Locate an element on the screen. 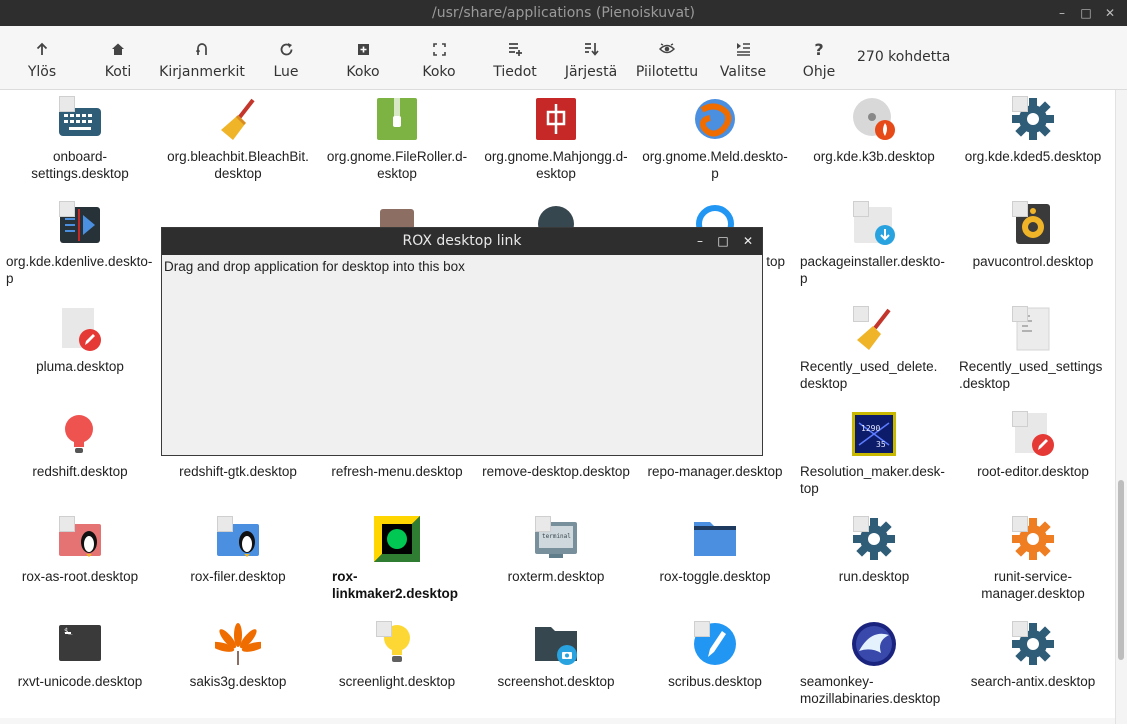 This screenshot has width=1127, height=724. file-name: Recently_used_settings .desktop is located at coordinates (1031, 375).